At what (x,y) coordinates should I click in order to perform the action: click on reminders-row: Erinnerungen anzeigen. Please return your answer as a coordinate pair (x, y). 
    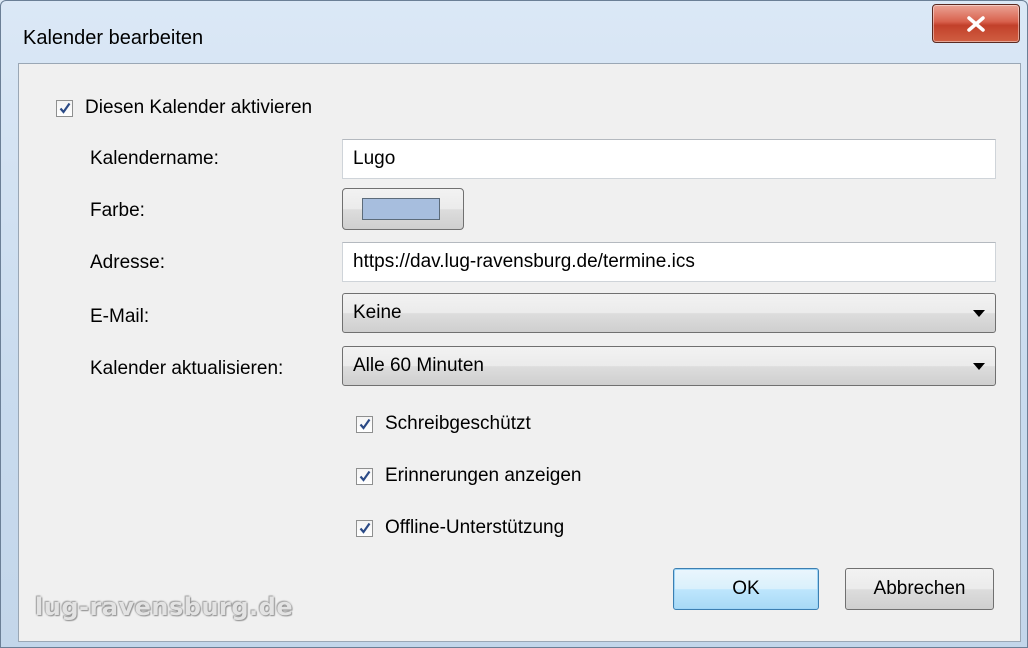
    Looking at the image, I should click on (469, 476).